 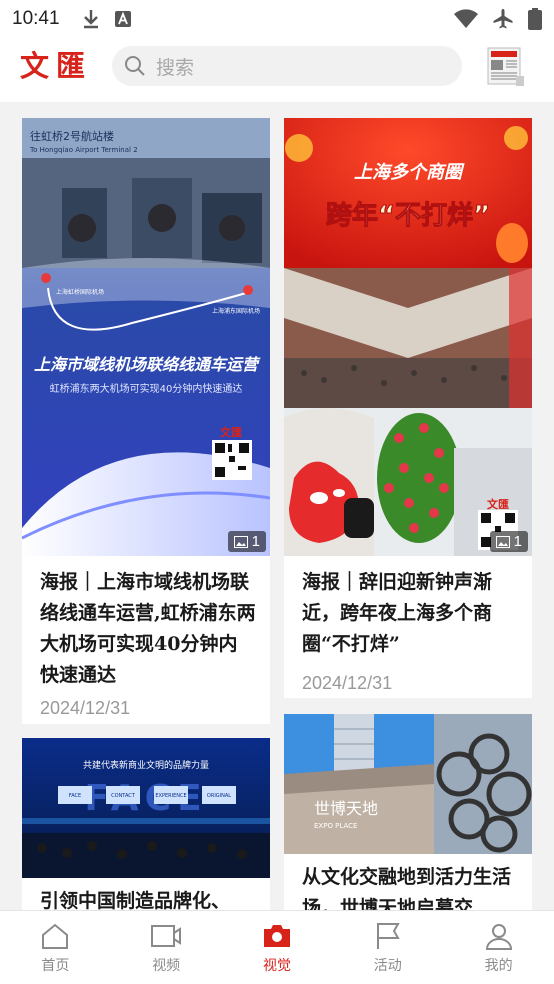 I want to click on app-logo: 文 匯, so click(x=55, y=68).